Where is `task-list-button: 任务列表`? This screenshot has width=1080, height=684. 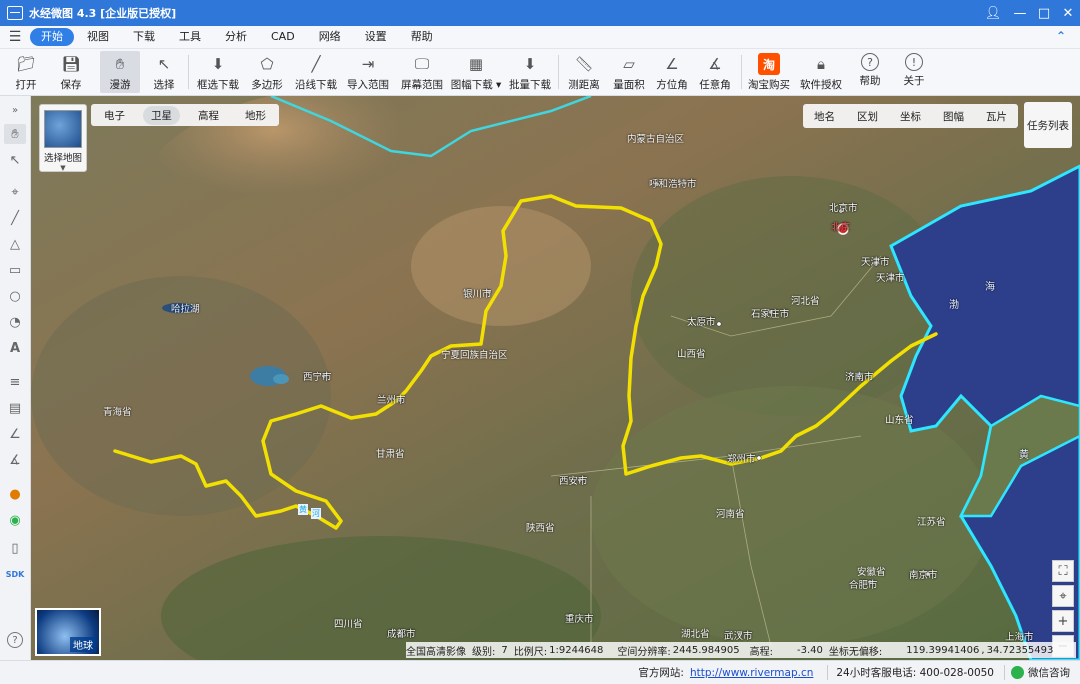 task-list-button: 任务列表 is located at coordinates (1048, 125).